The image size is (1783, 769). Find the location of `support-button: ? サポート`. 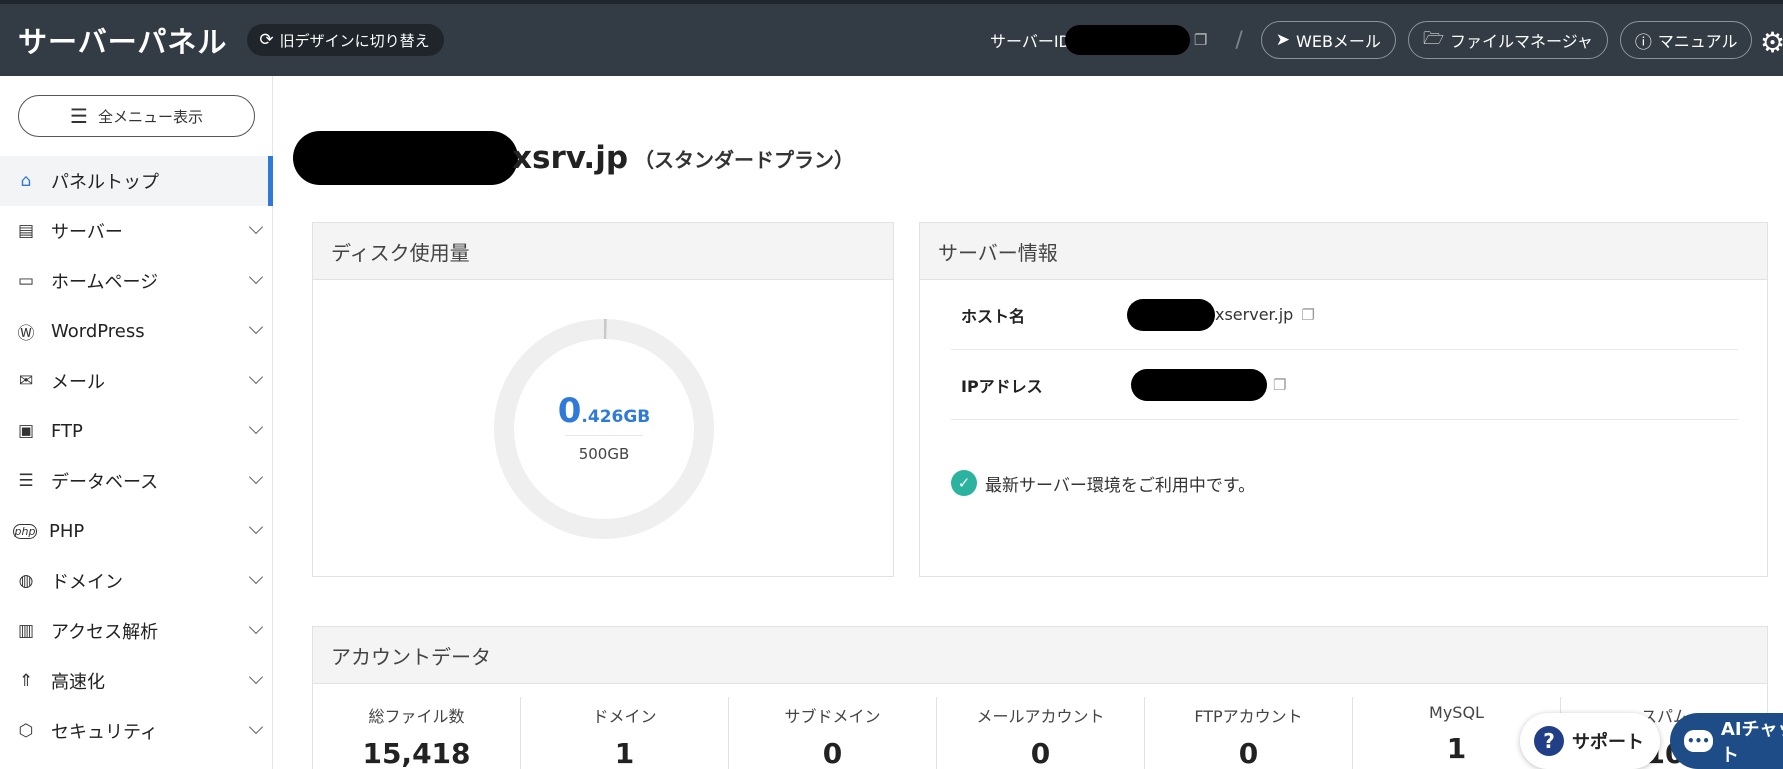

support-button: ? サポート is located at coordinates (1590, 741).